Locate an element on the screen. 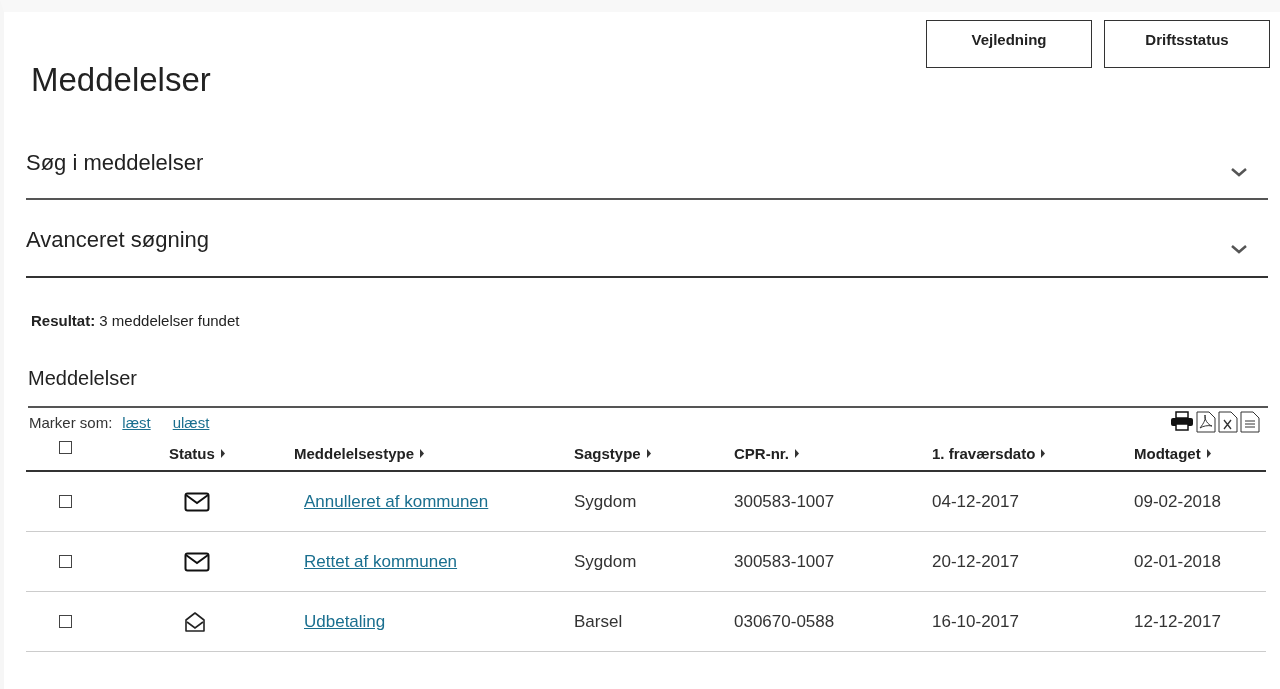  mark-link: ulæst is located at coordinates (191, 422).